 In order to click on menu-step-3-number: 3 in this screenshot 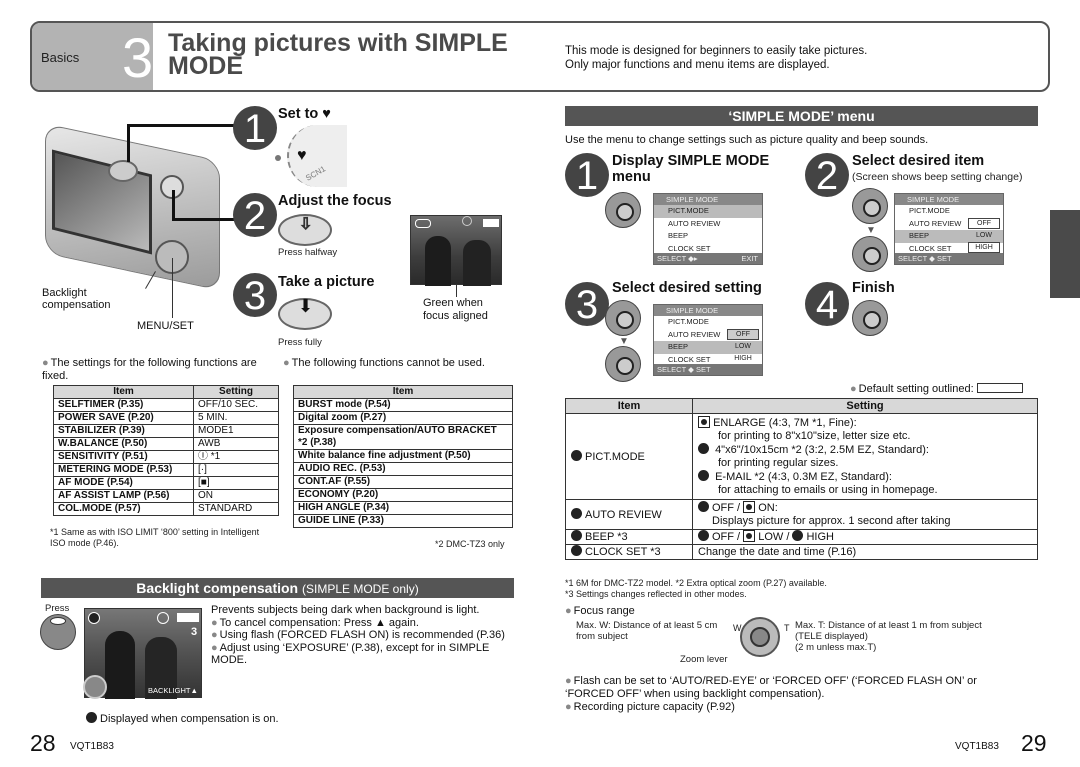, I will do `click(587, 304)`.